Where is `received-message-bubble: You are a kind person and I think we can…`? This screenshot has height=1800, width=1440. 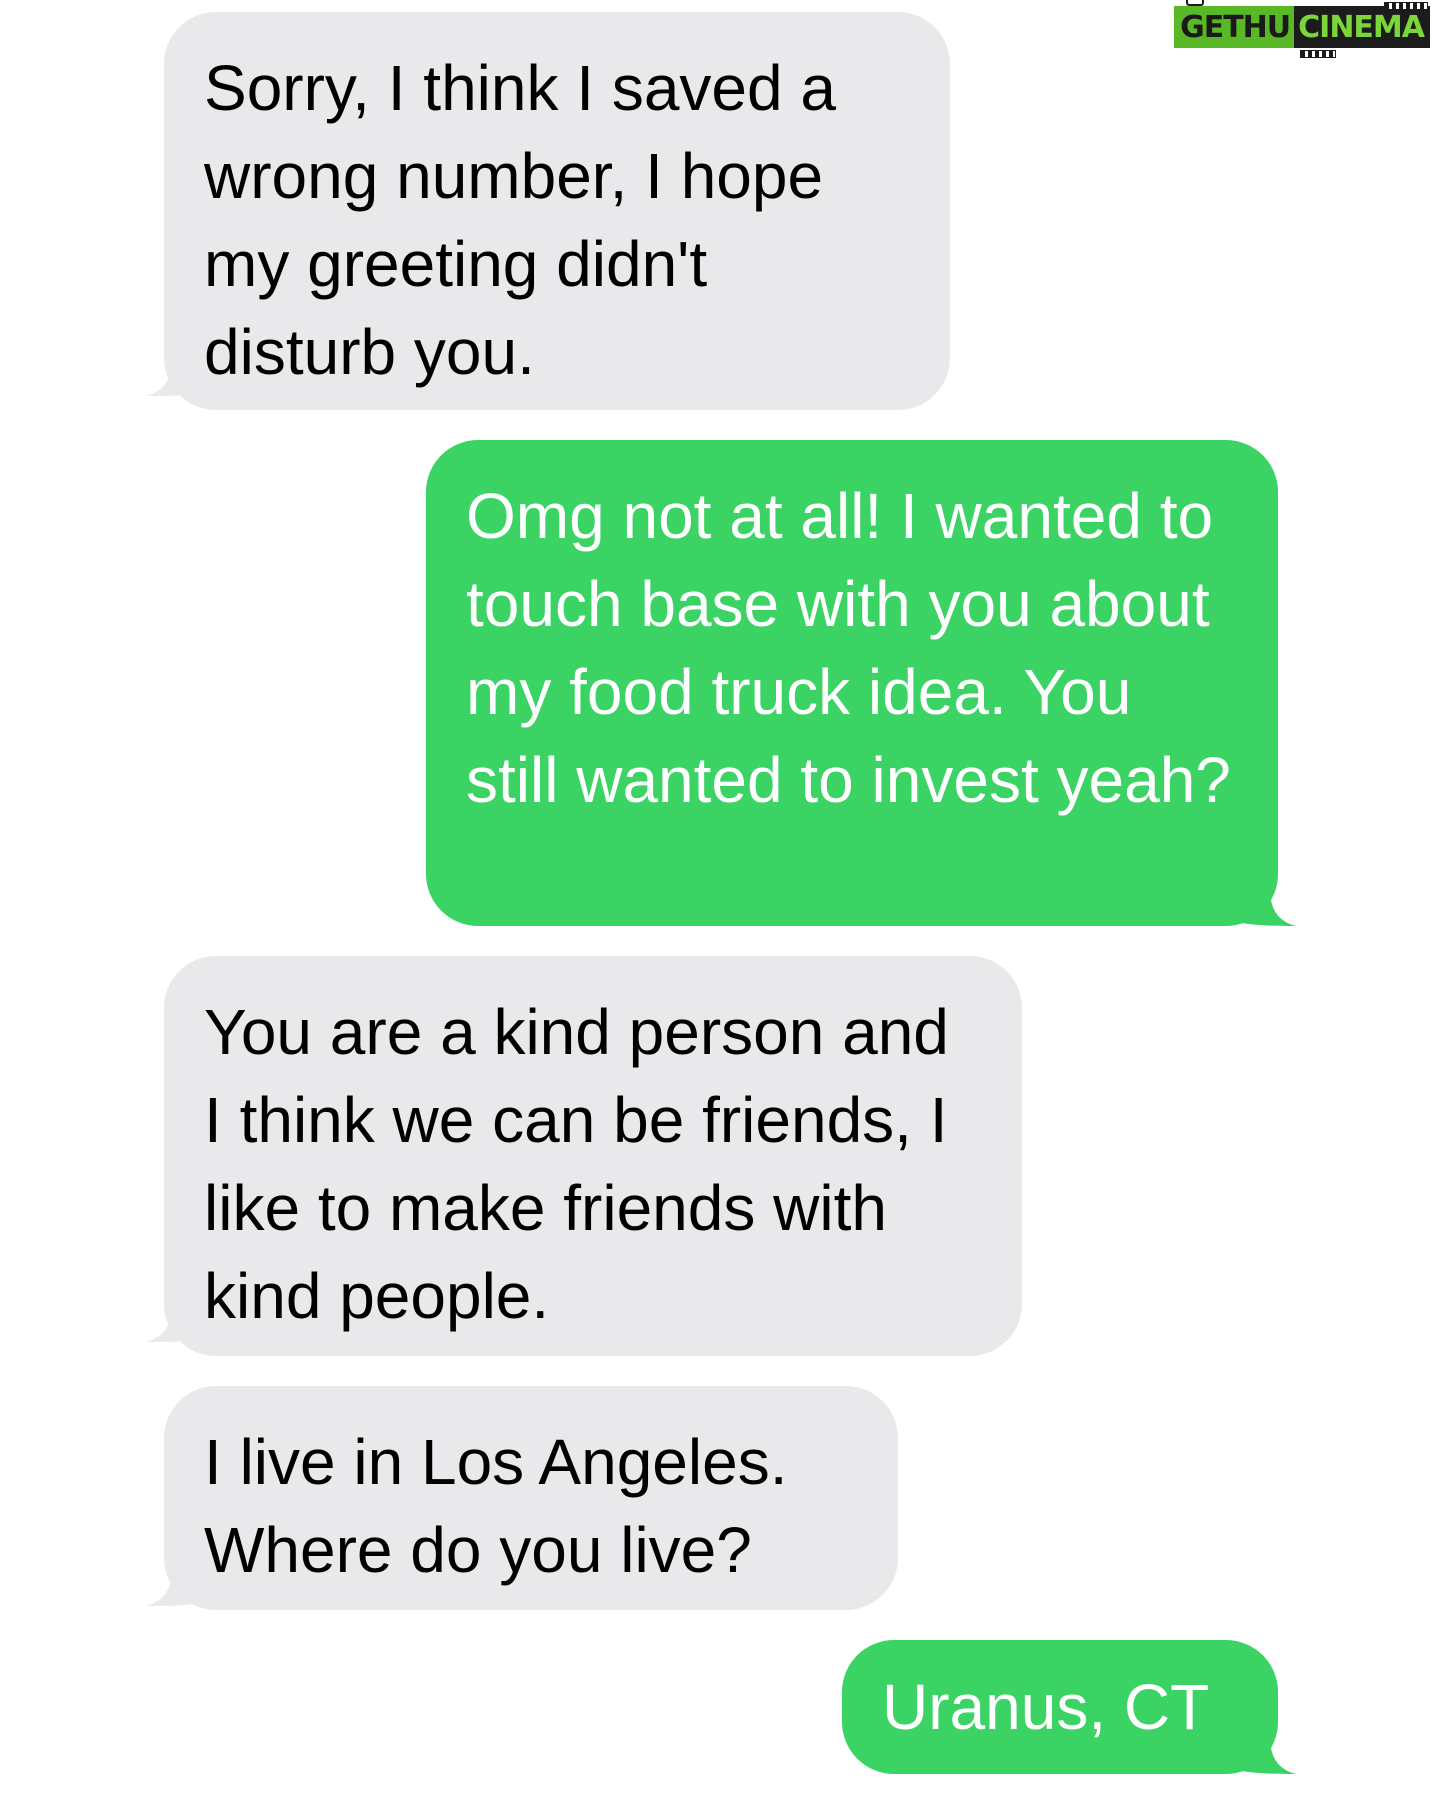
received-message-bubble: You are a kind person and I think we can… is located at coordinates (593, 1156).